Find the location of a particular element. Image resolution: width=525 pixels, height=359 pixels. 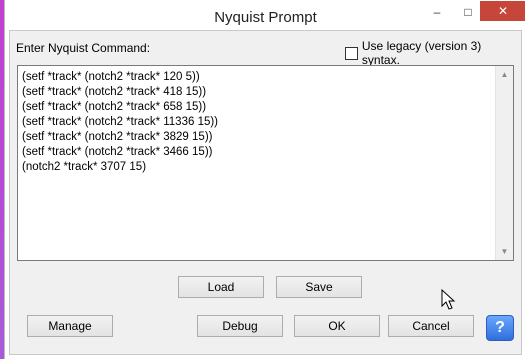

code-line: (notch2 *track* 3707 15) is located at coordinates (84, 167).